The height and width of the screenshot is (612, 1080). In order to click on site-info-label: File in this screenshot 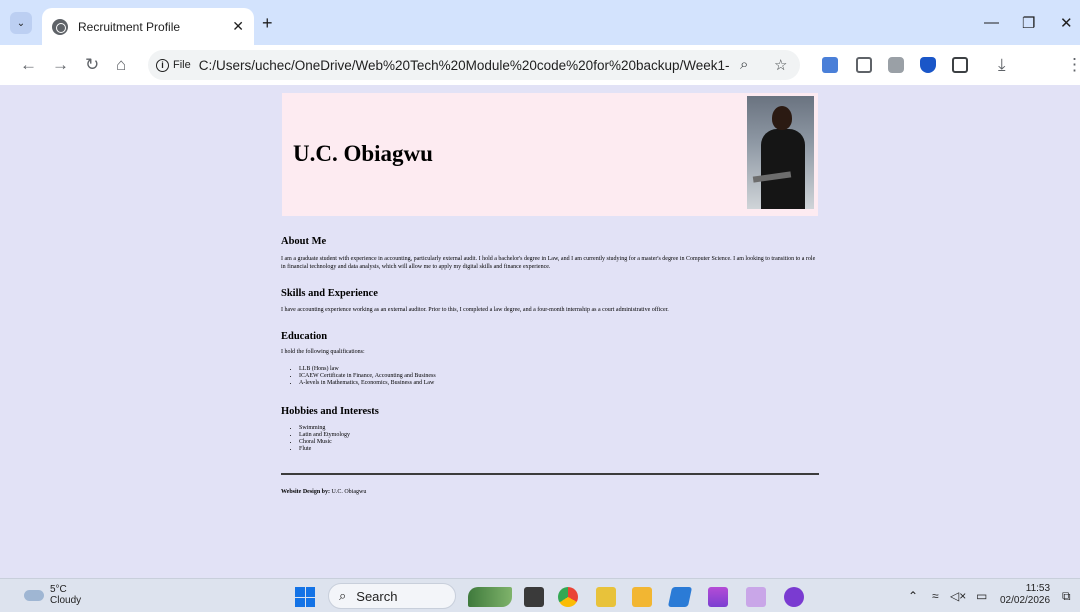, I will do `click(182, 65)`.